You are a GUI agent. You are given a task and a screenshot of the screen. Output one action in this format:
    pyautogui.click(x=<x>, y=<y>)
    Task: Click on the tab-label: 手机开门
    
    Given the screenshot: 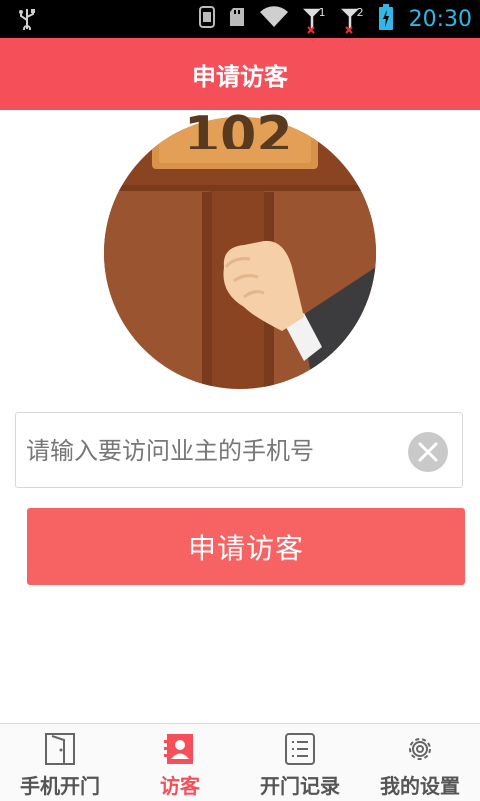 What is the action you would take?
    pyautogui.click(x=60, y=786)
    